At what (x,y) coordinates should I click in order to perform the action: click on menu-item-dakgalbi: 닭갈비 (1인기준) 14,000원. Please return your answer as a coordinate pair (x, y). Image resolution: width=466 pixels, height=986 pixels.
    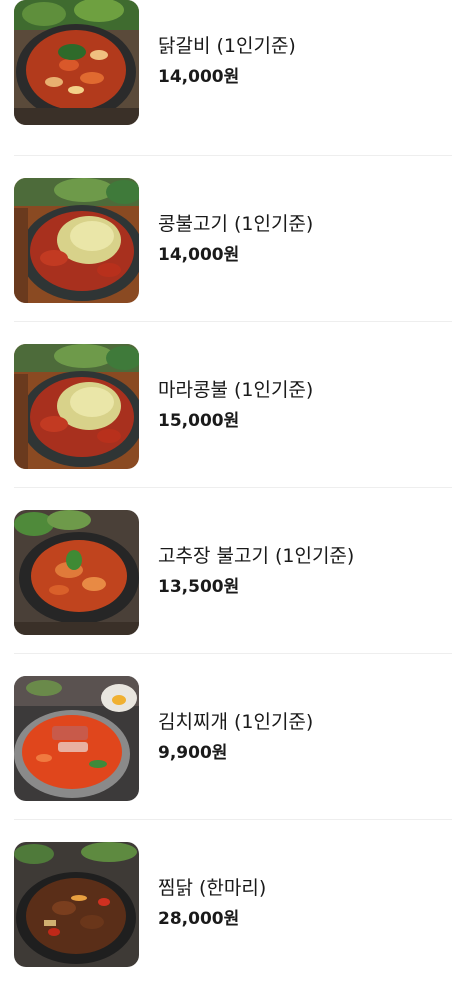
    Looking at the image, I should click on (233, 78).